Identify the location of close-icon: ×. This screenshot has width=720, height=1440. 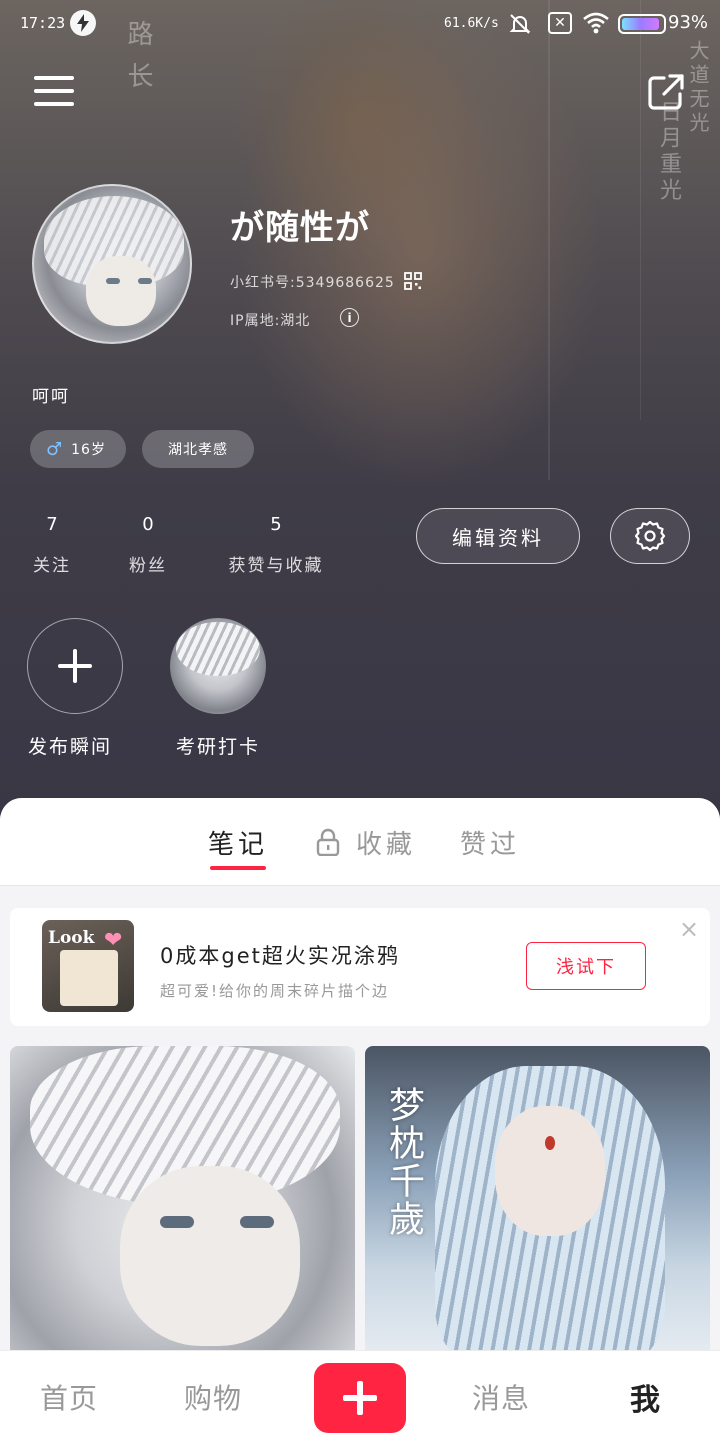
(689, 929).